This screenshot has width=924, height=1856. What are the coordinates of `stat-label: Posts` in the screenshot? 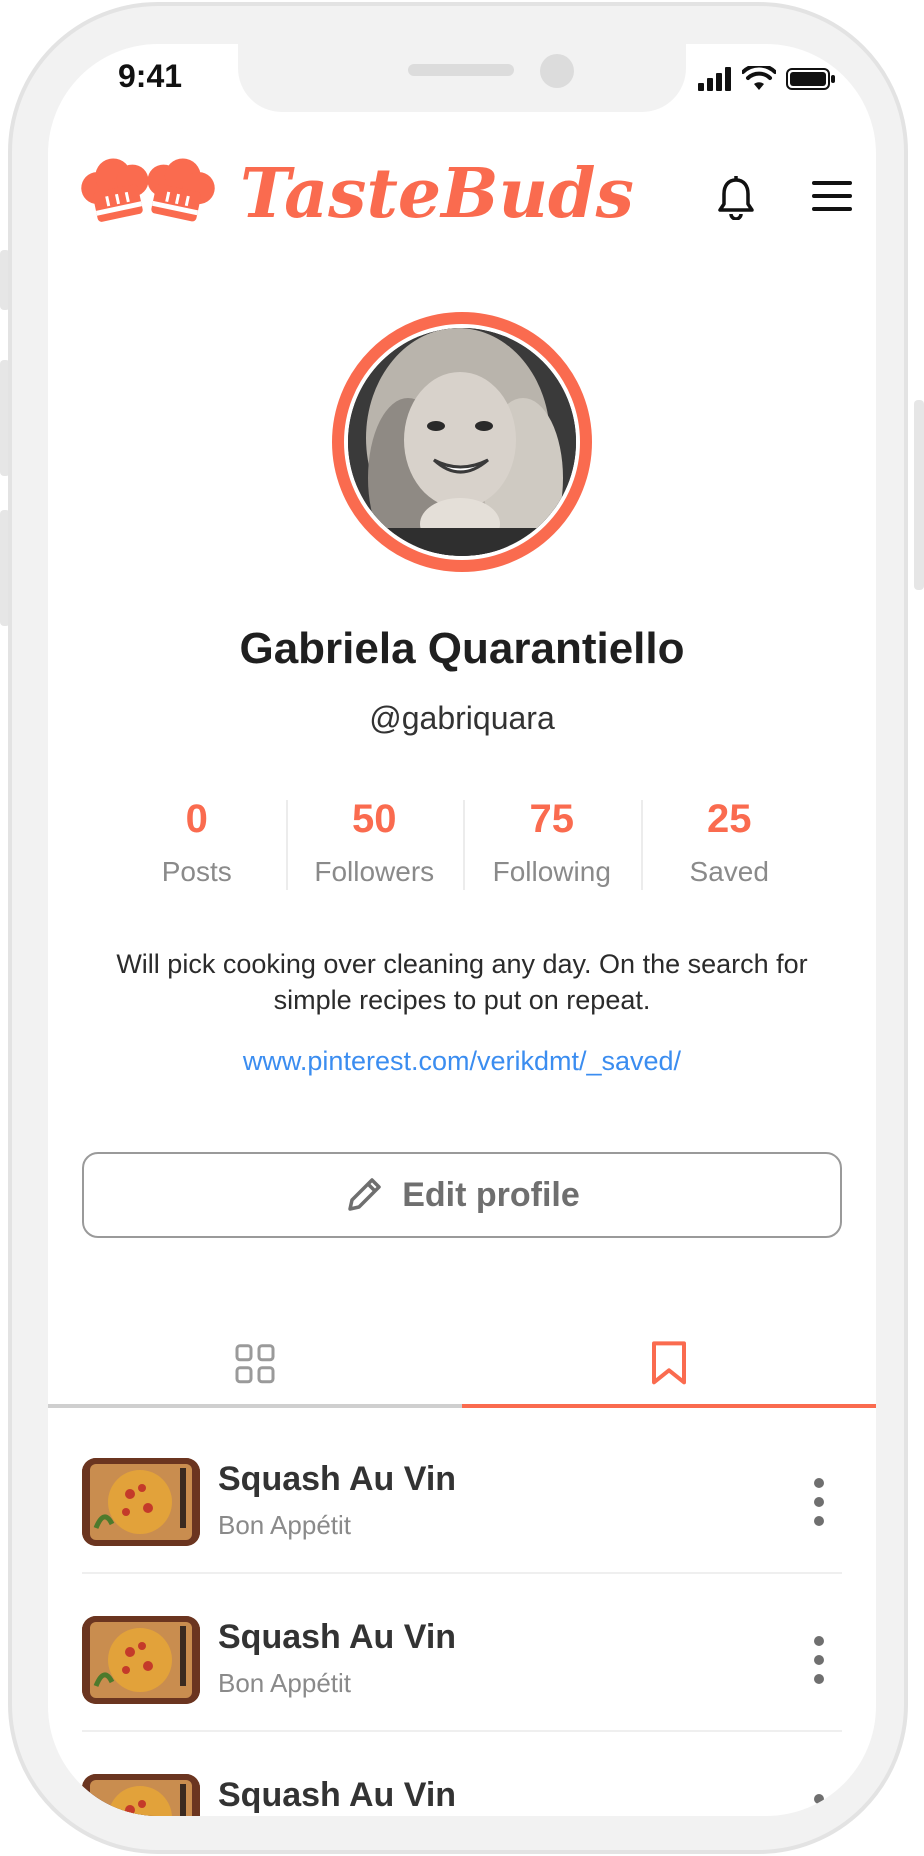 It's located at (196, 871).